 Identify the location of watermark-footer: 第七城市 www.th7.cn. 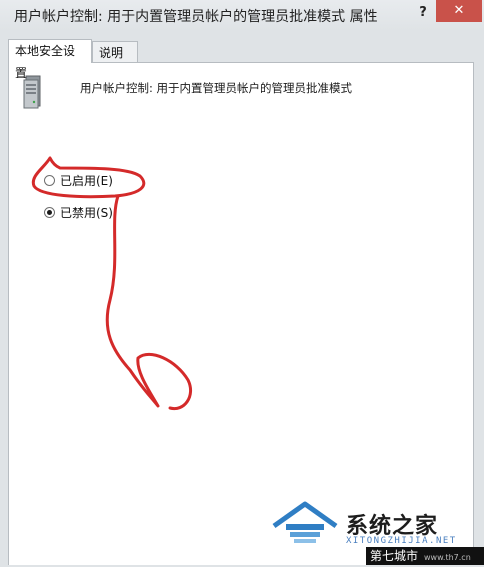
(425, 556).